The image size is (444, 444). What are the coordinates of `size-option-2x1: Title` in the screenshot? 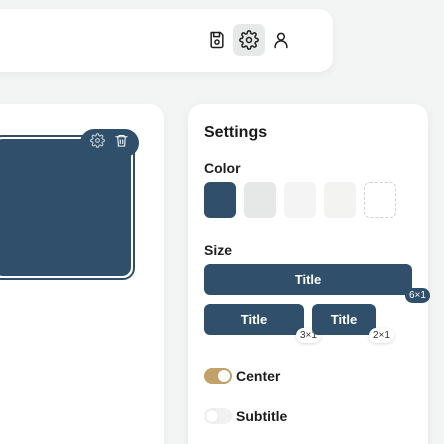 It's located at (344, 319).